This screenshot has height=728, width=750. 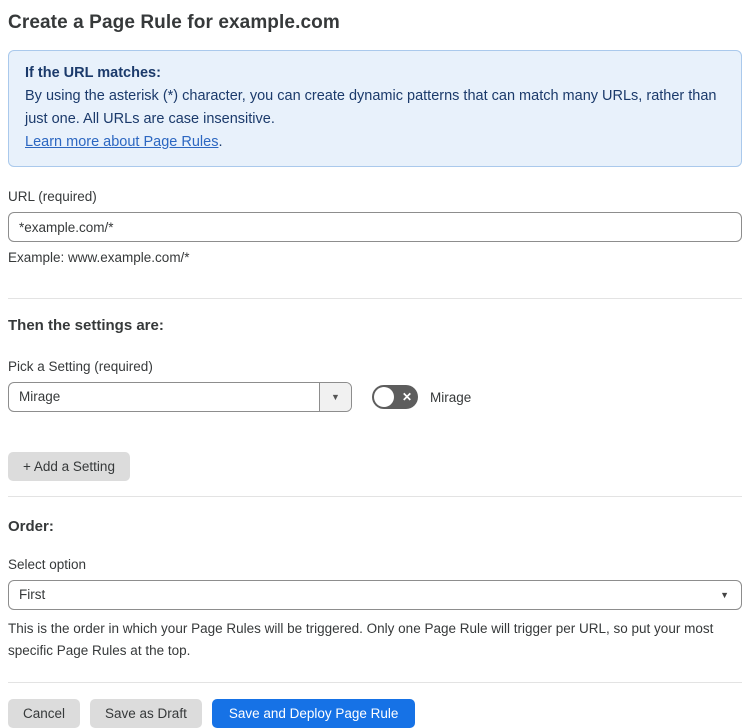 What do you see at coordinates (375, 227) in the screenshot?
I see `url-input` at bounding box center [375, 227].